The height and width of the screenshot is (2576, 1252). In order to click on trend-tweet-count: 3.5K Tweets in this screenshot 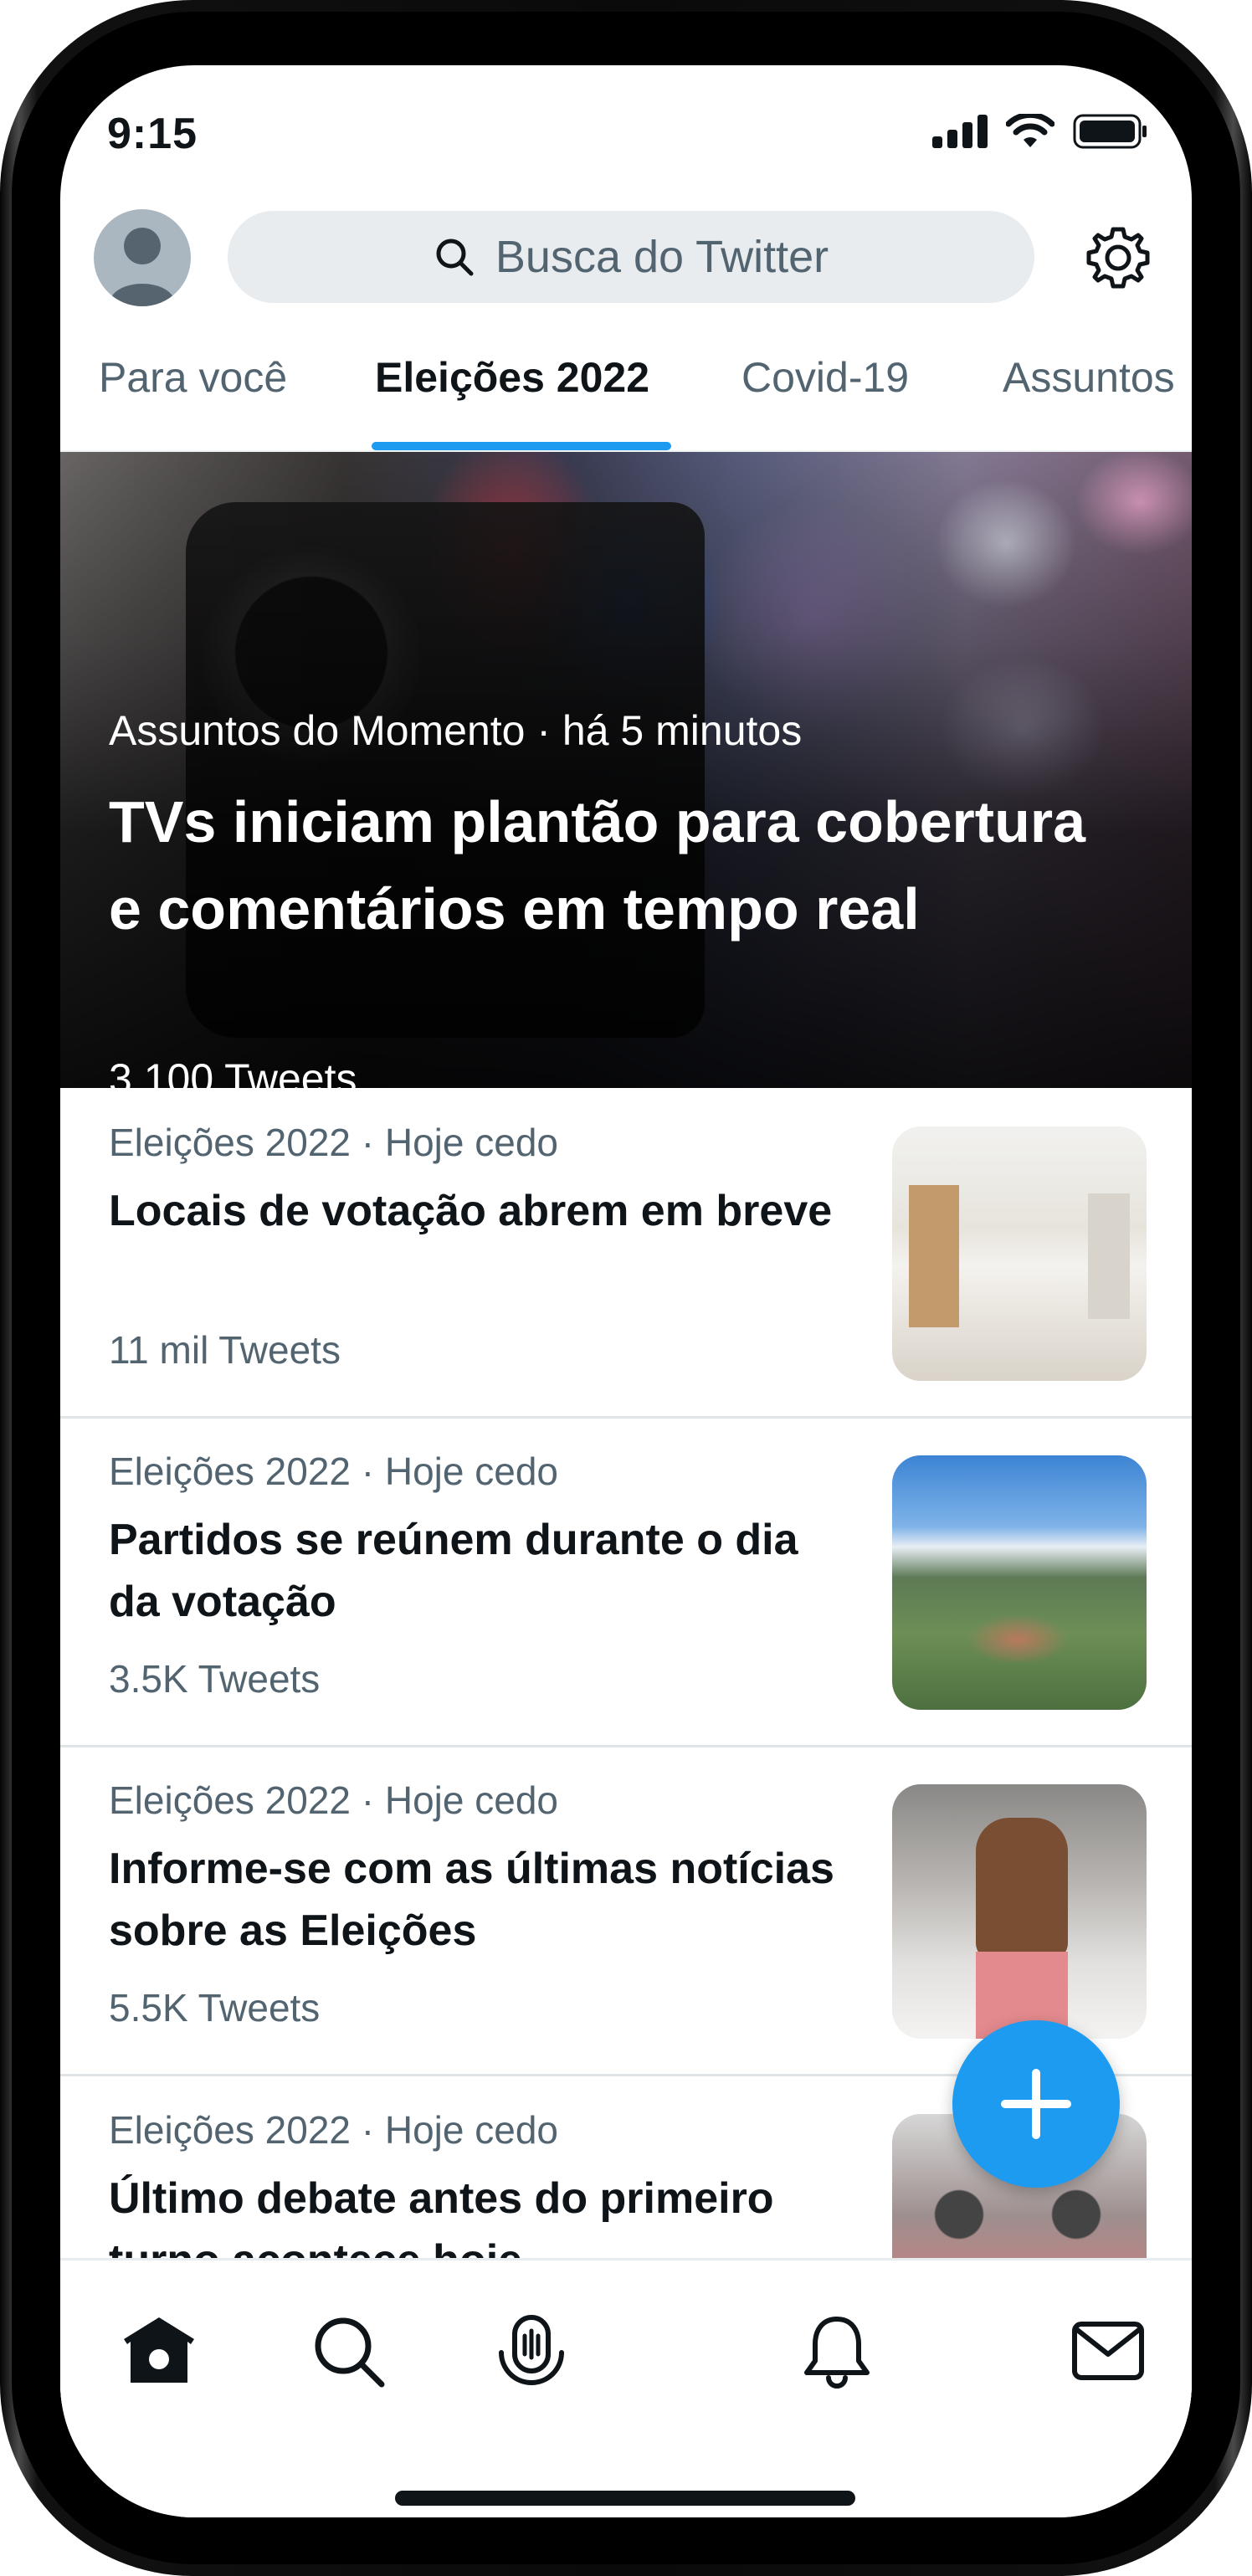, I will do `click(215, 1679)`.